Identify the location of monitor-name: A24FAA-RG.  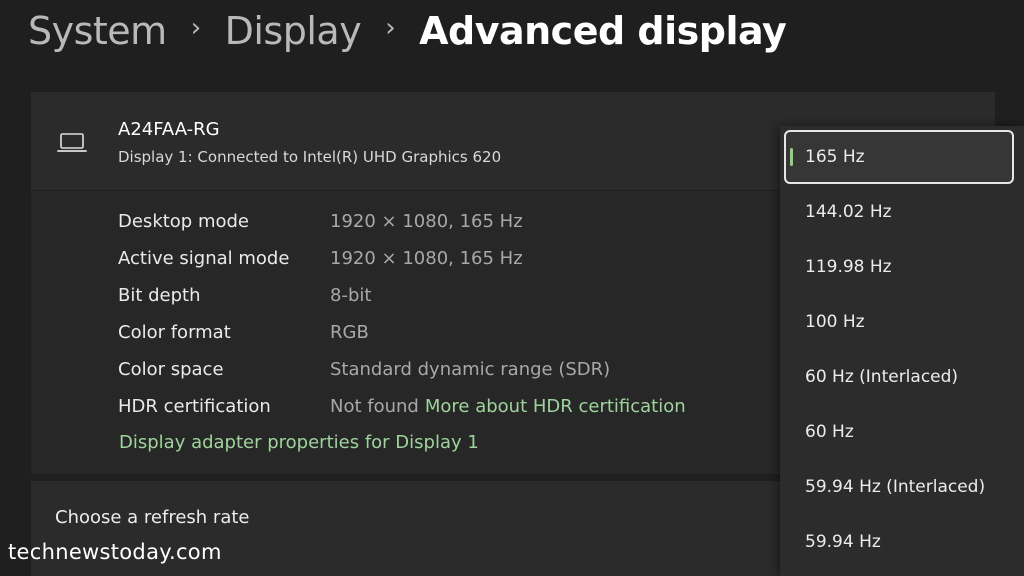
(169, 129).